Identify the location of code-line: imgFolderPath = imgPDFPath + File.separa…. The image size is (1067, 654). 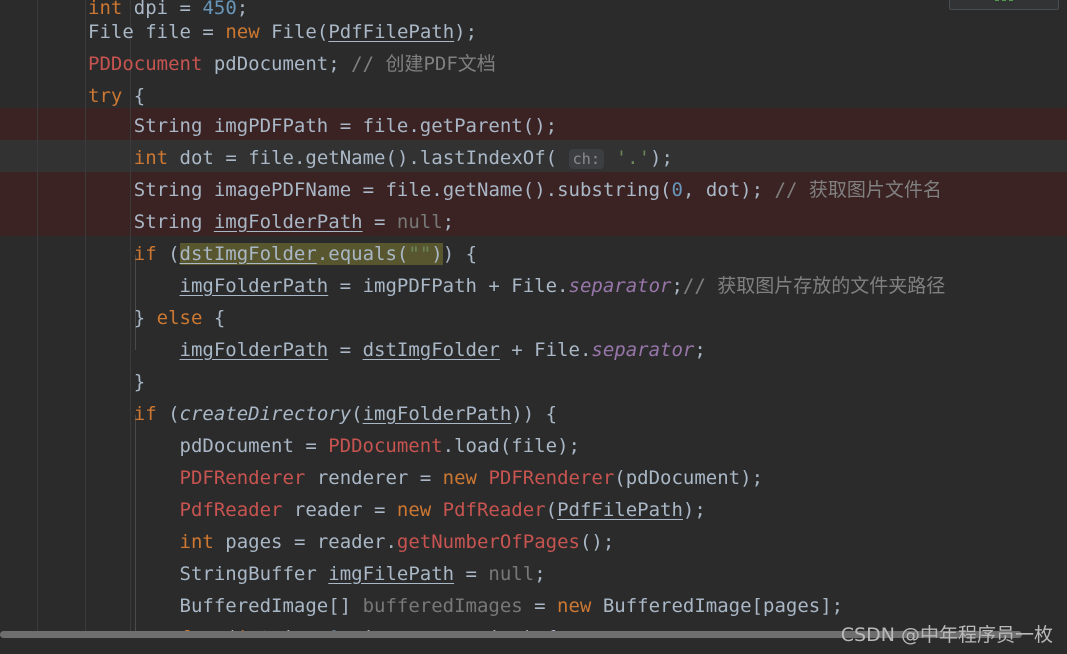
(533, 286).